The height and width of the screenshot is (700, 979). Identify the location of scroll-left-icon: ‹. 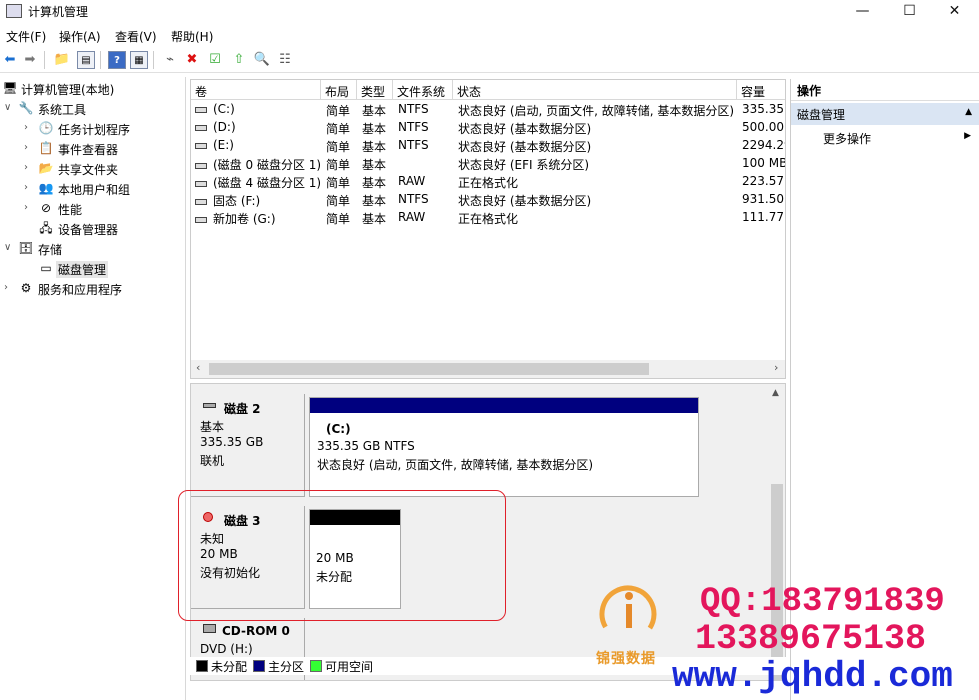
(198, 367).